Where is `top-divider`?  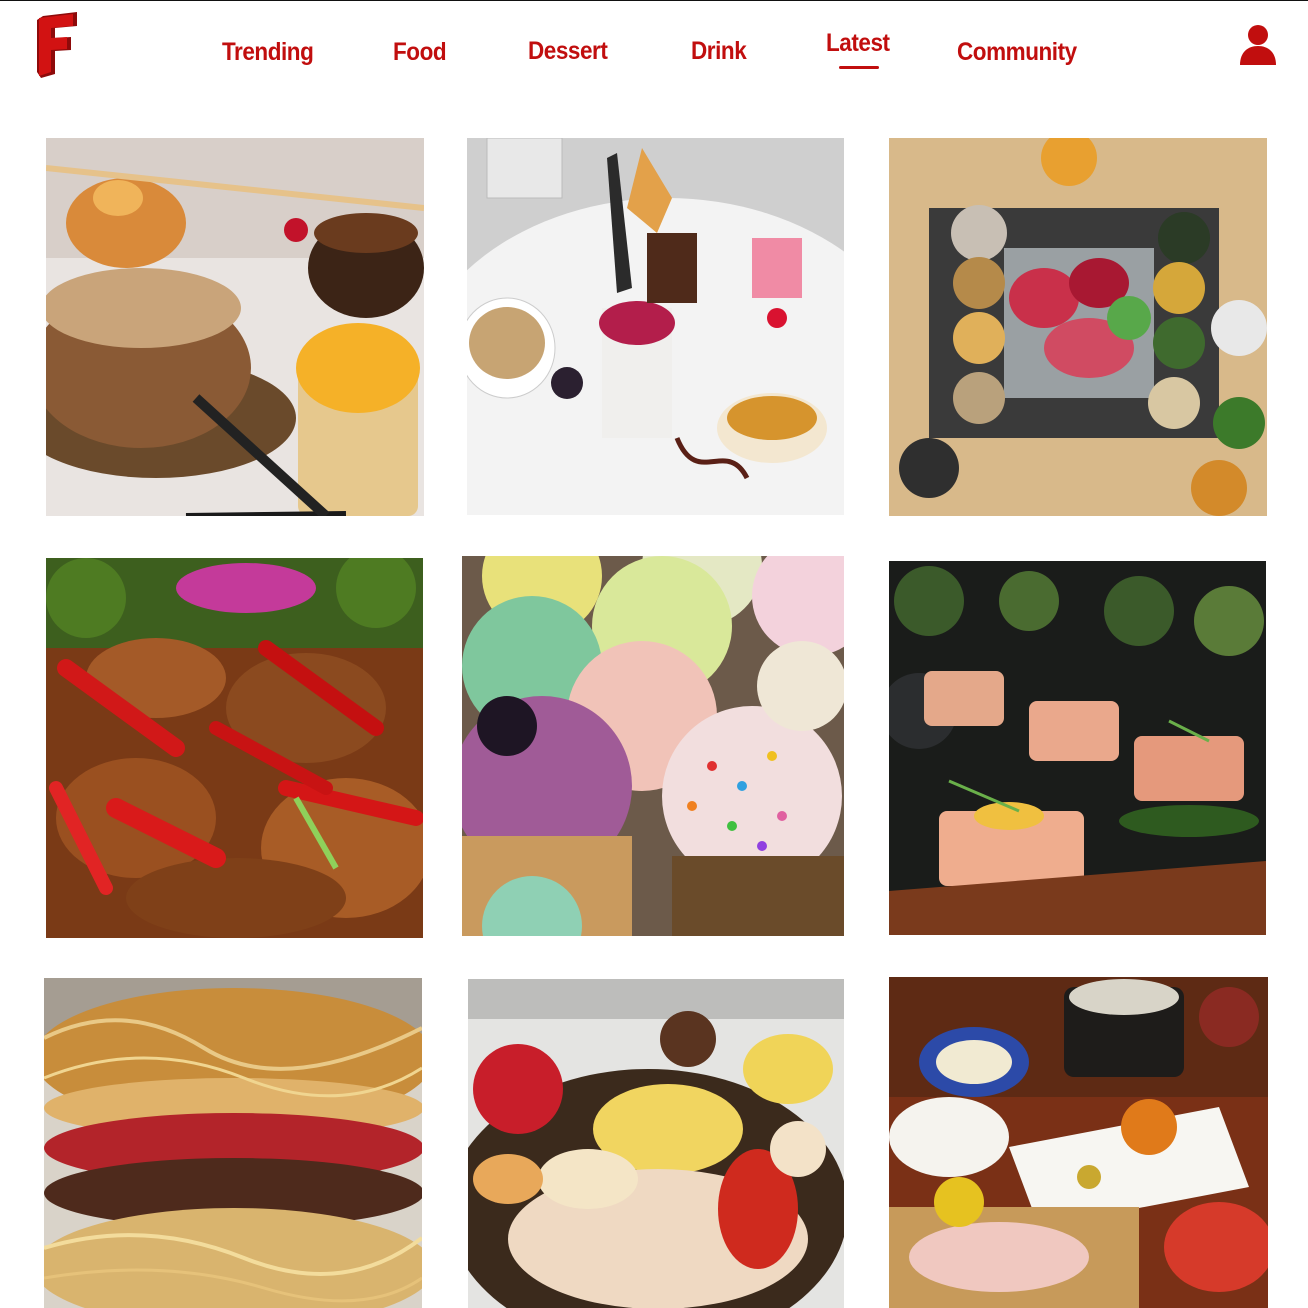
top-divider is located at coordinates (654, 0).